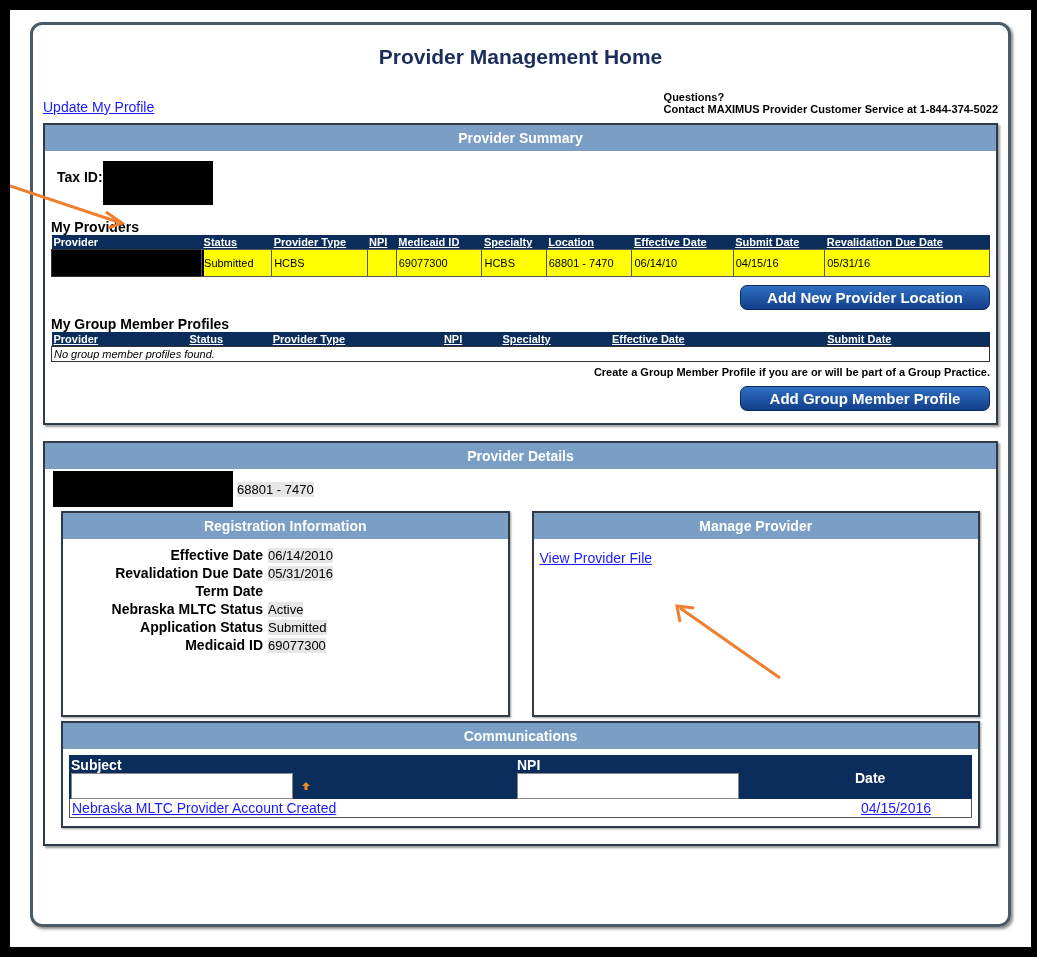 This screenshot has height=957, width=1037. What do you see at coordinates (204, 808) in the screenshot?
I see `subject-link: Nebraska MLTC Provider Account Created` at bounding box center [204, 808].